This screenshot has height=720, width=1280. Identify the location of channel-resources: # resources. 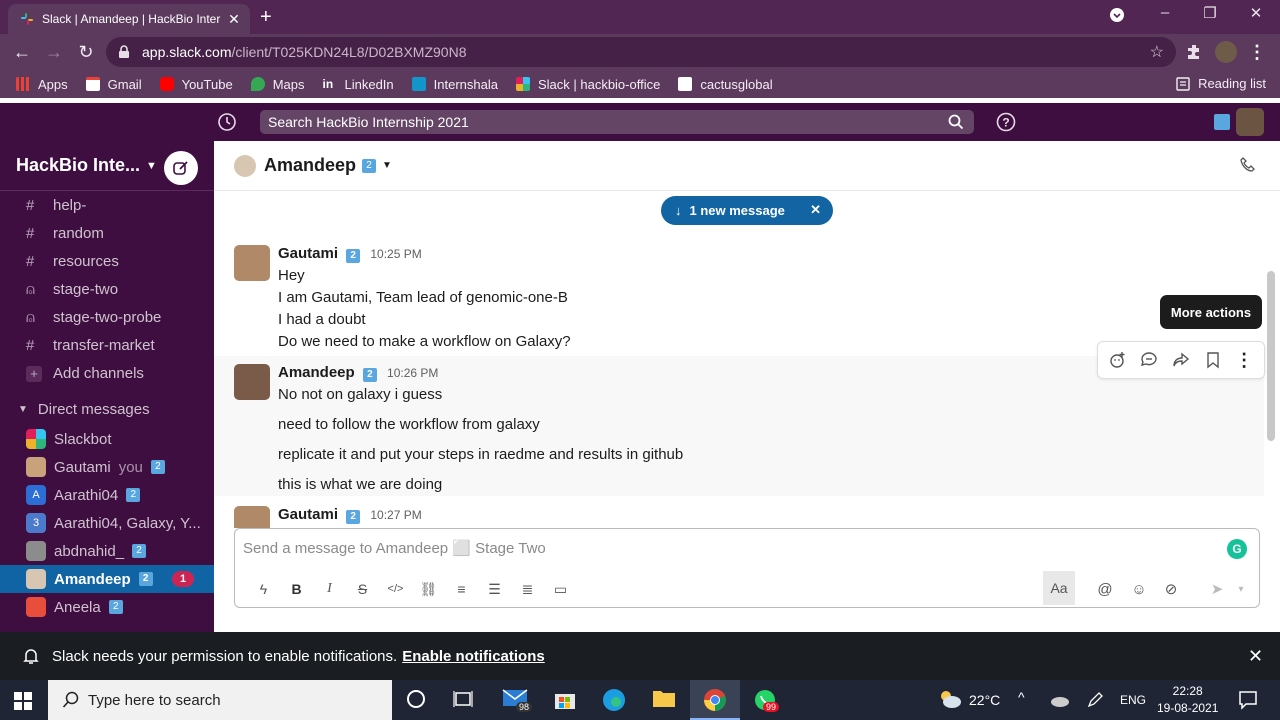
(107, 261).